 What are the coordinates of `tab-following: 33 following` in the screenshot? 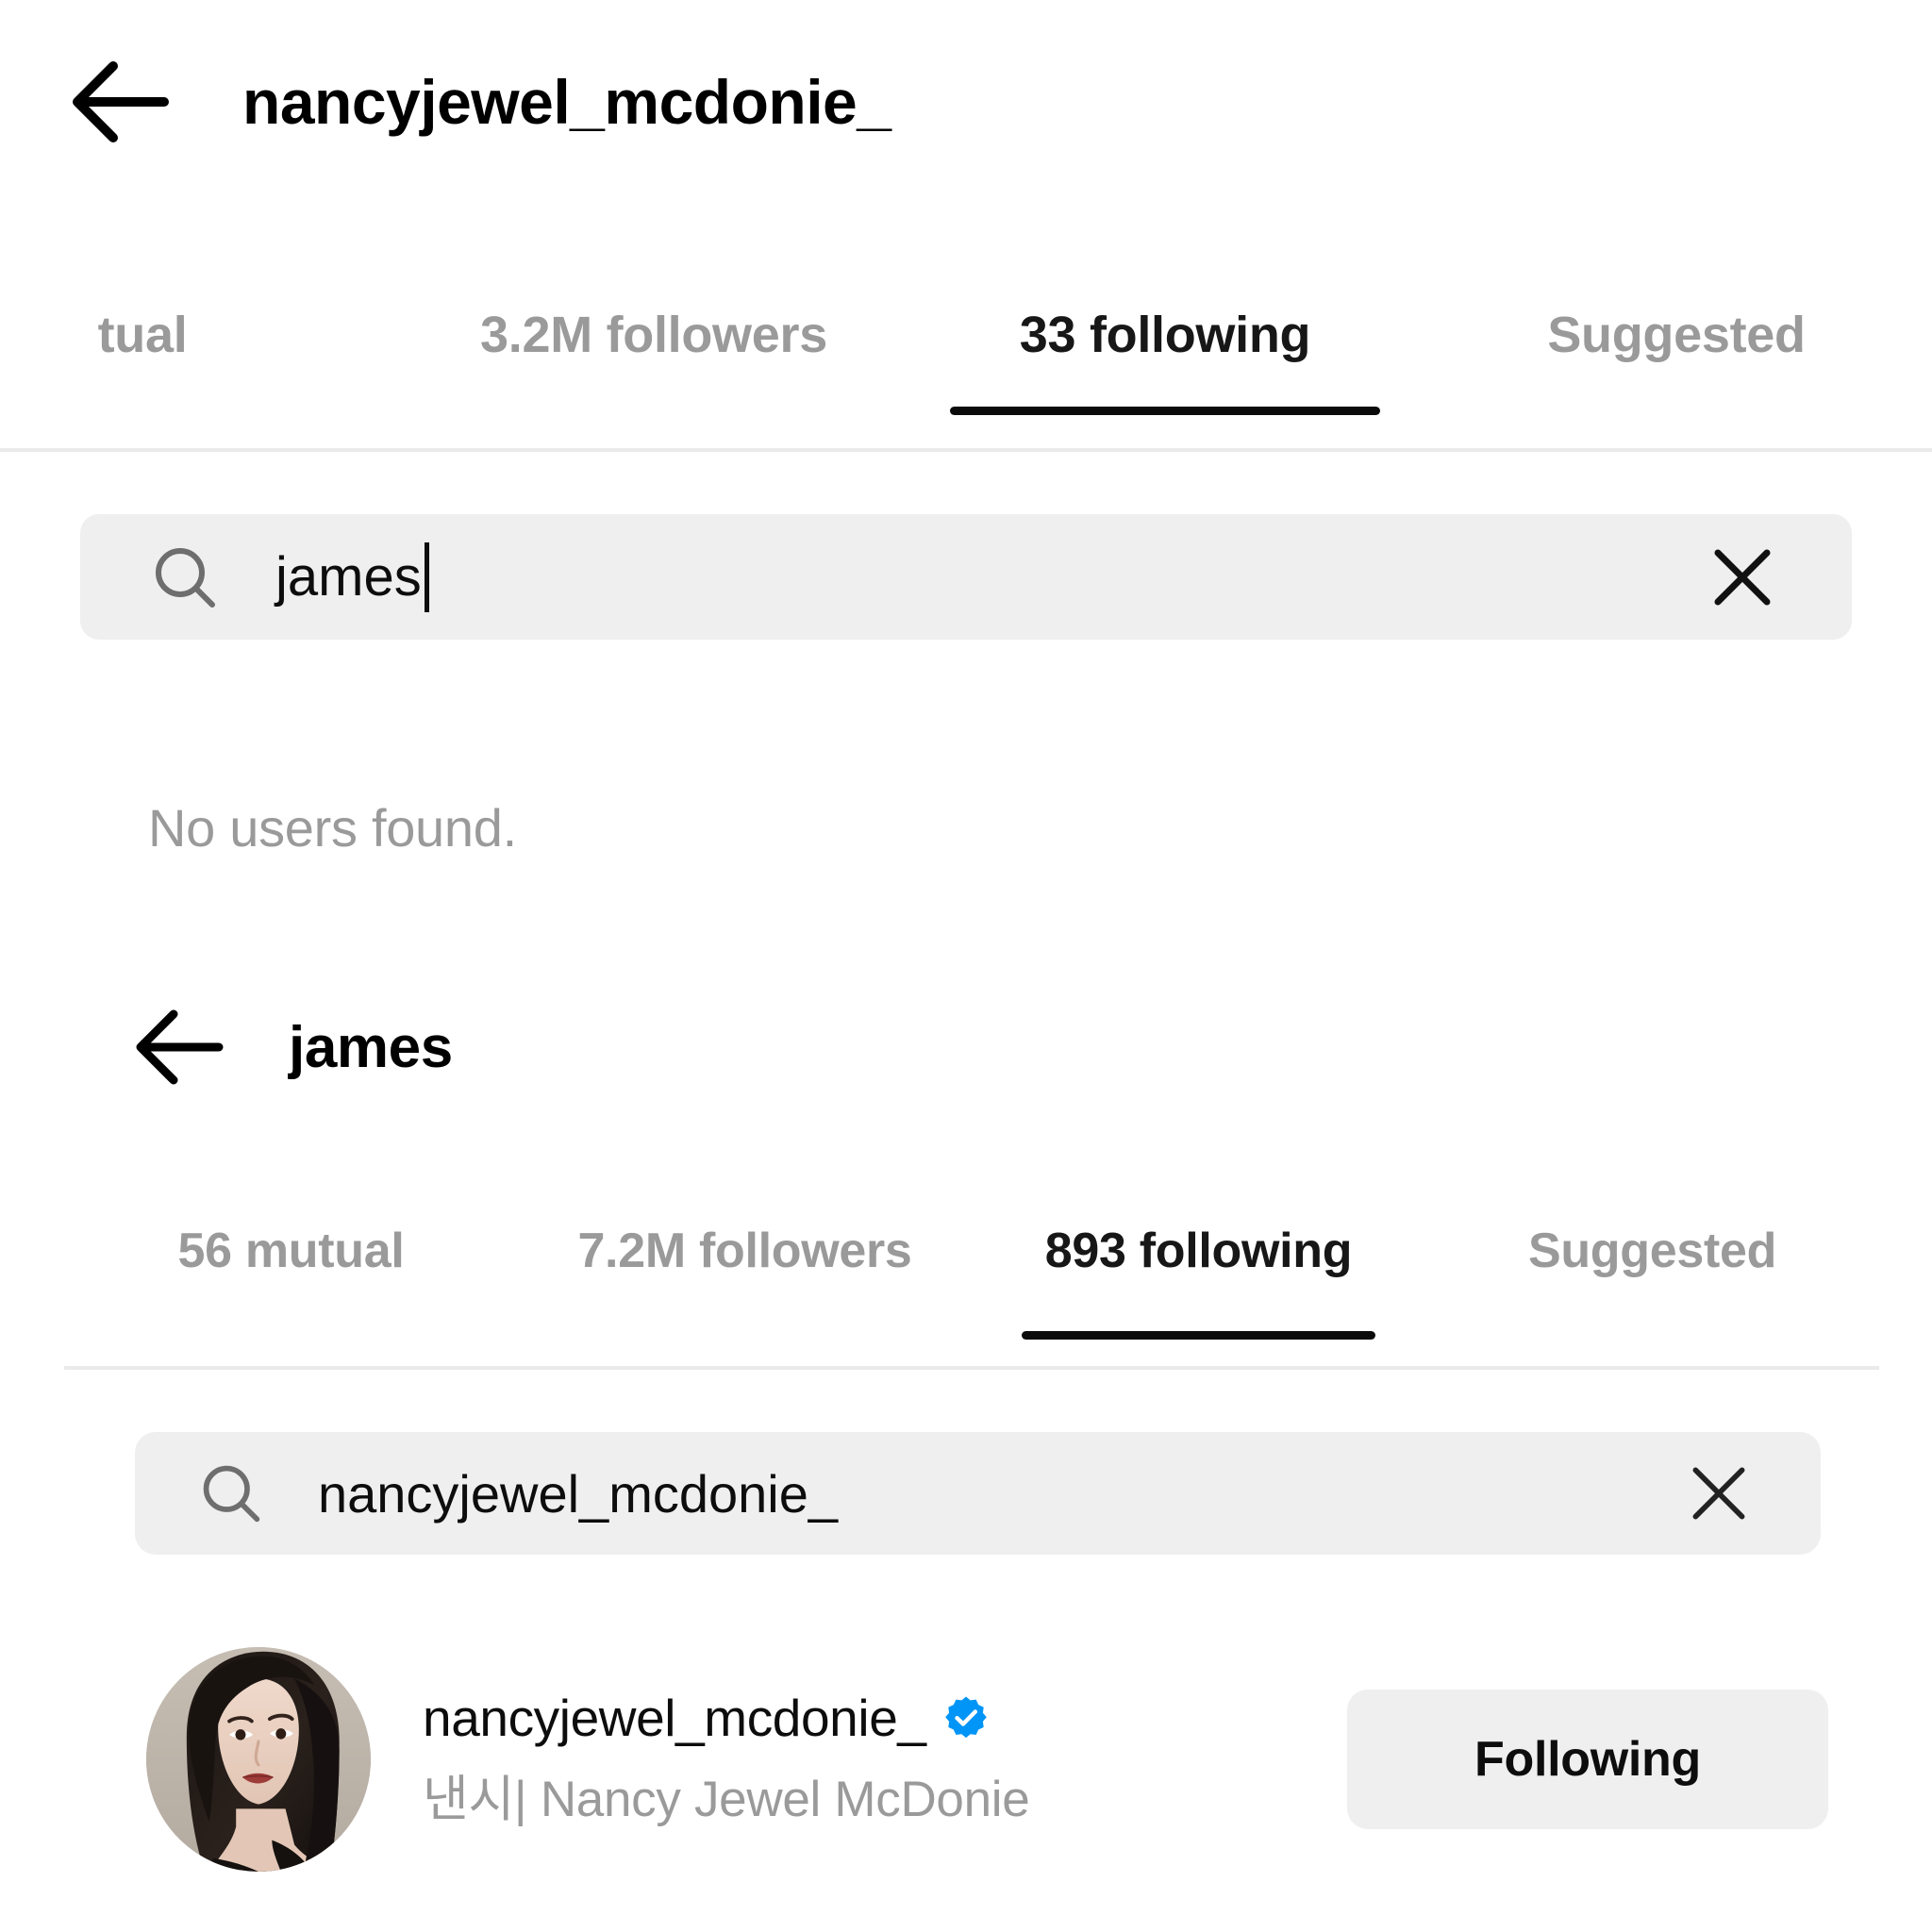 It's located at (1165, 339).